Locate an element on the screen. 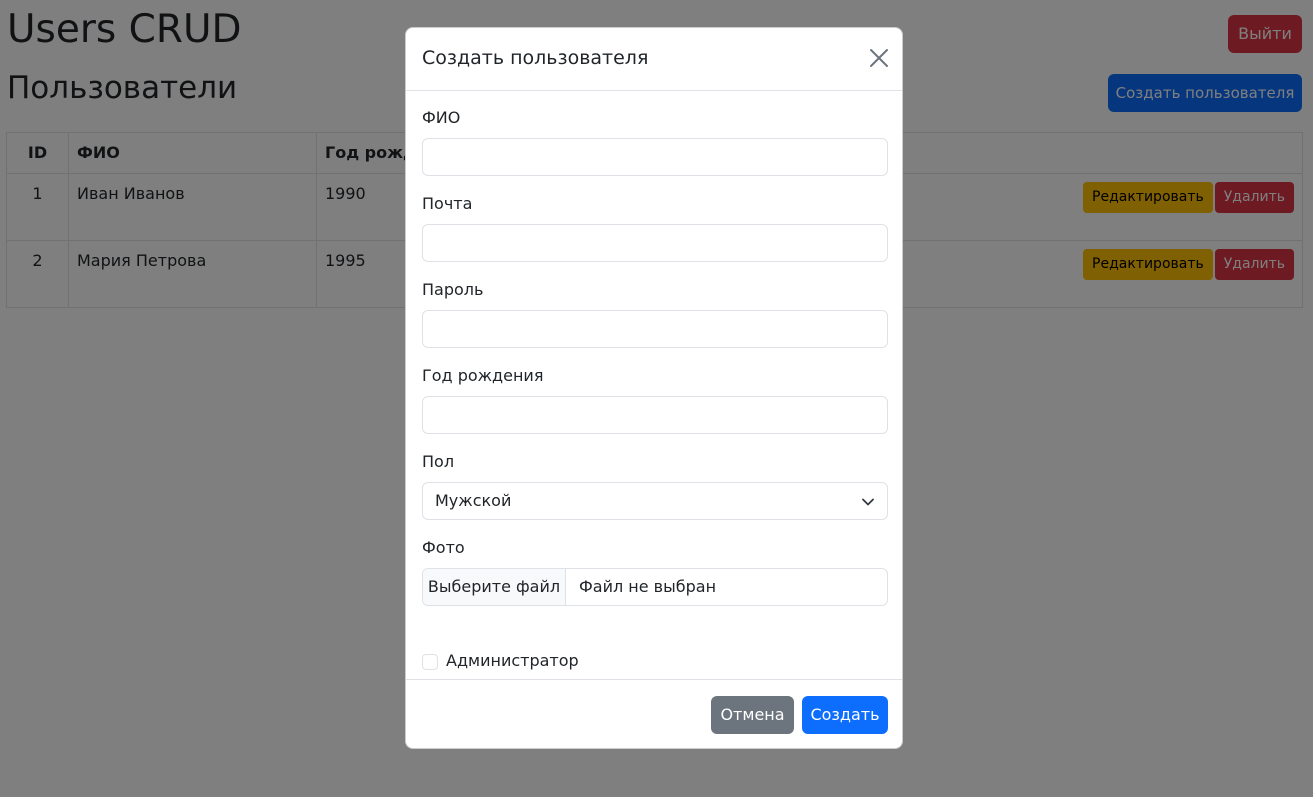 This screenshot has height=797, width=1313. gender-select-value: Мужской is located at coordinates (473, 500).